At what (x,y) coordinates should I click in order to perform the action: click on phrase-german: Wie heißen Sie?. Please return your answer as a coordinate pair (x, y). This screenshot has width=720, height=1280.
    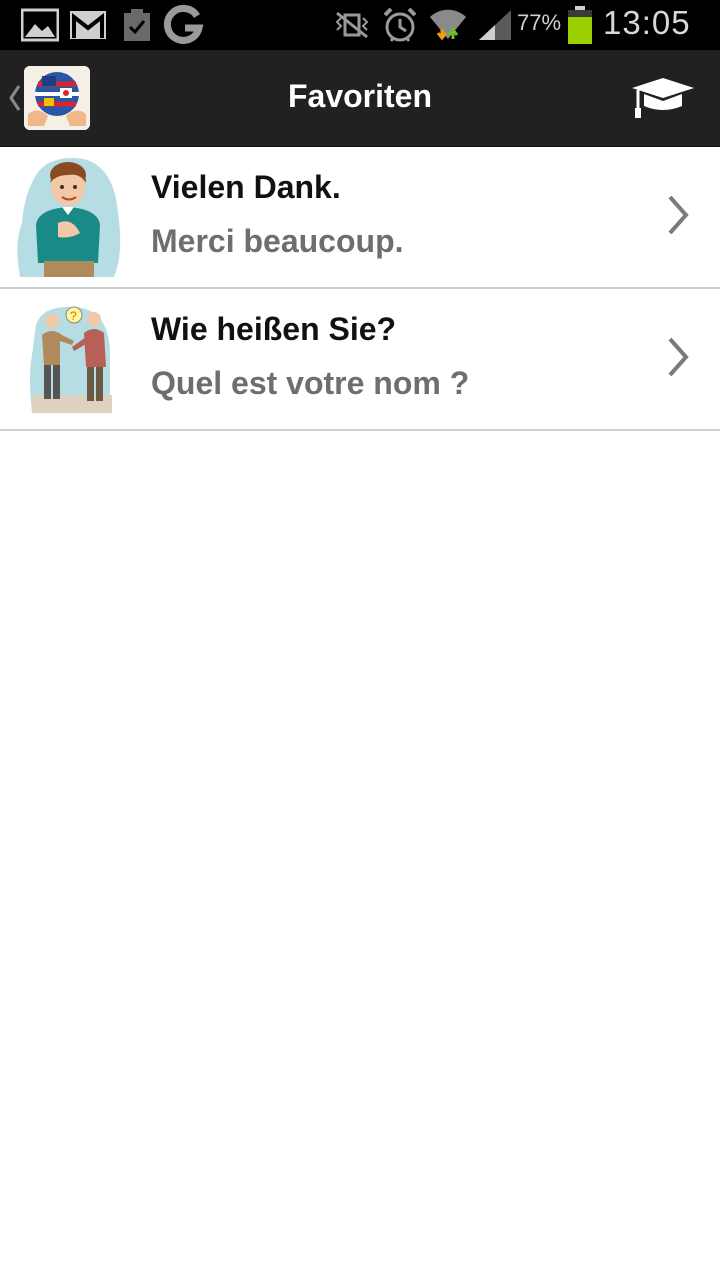
    Looking at the image, I should click on (274, 329).